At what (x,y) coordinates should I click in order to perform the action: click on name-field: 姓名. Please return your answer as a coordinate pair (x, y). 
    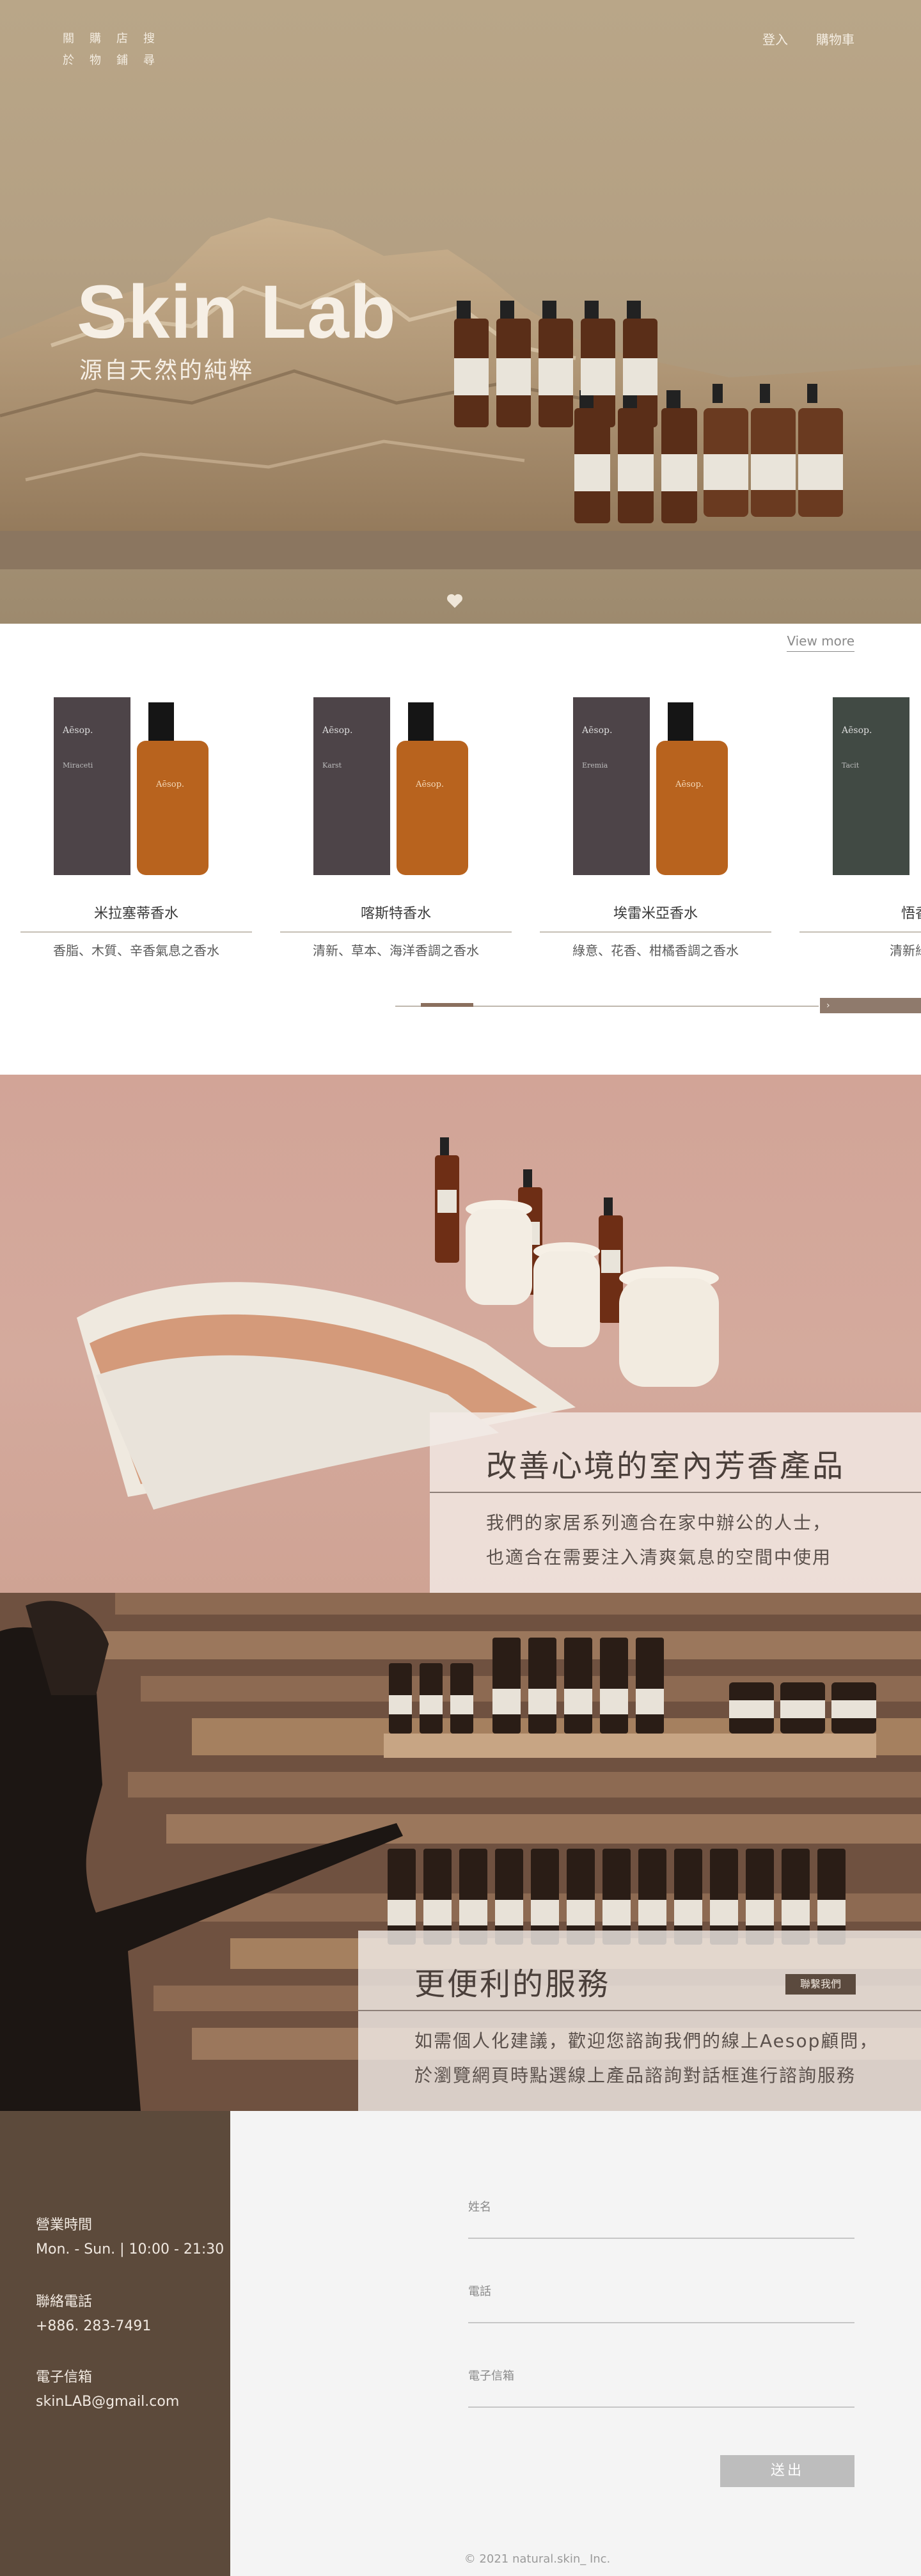
    Looking at the image, I should click on (661, 2218).